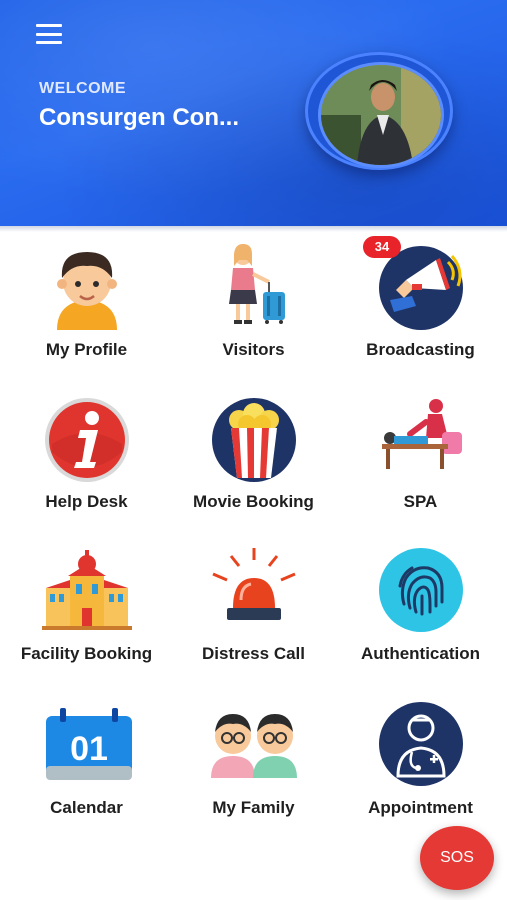 The width and height of the screenshot is (507, 900). Describe the element at coordinates (89, 749) in the screenshot. I see `calendar-day: 01` at that location.